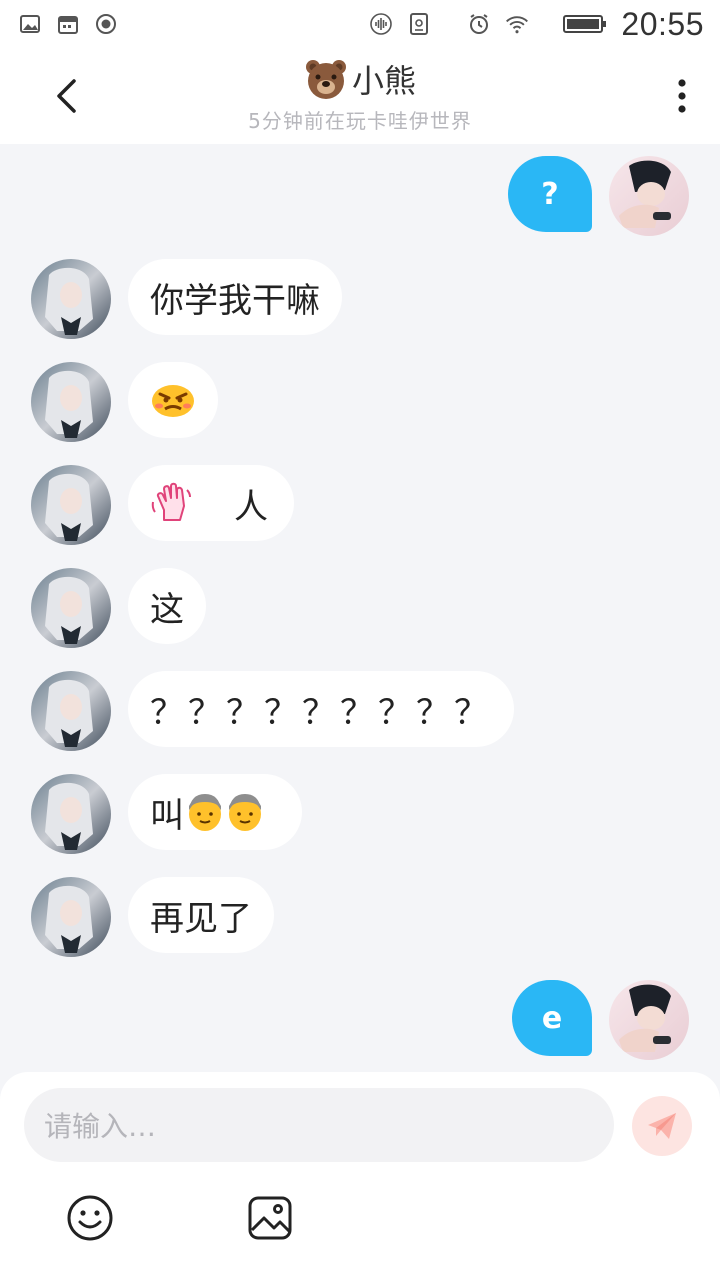 The image size is (720, 1280). Describe the element at coordinates (201, 918) in the screenshot. I see `message-text: 再见了` at that location.